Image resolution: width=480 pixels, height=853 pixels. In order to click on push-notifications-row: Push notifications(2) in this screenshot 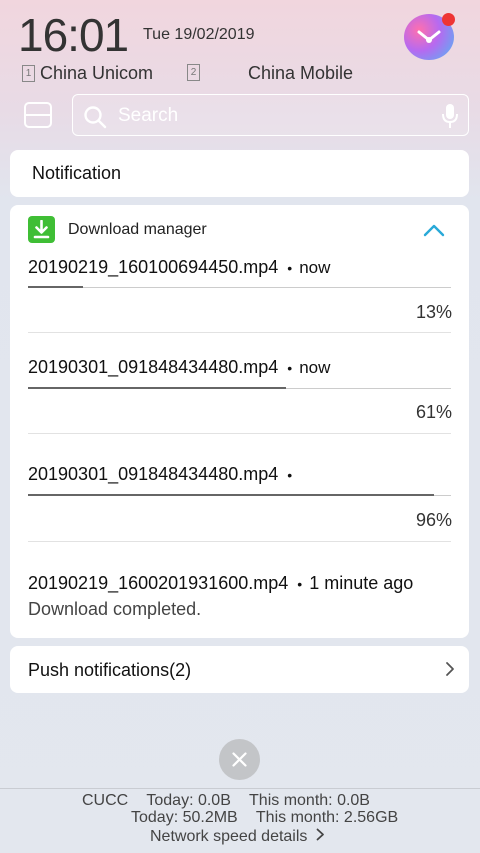, I will do `click(239, 669)`.